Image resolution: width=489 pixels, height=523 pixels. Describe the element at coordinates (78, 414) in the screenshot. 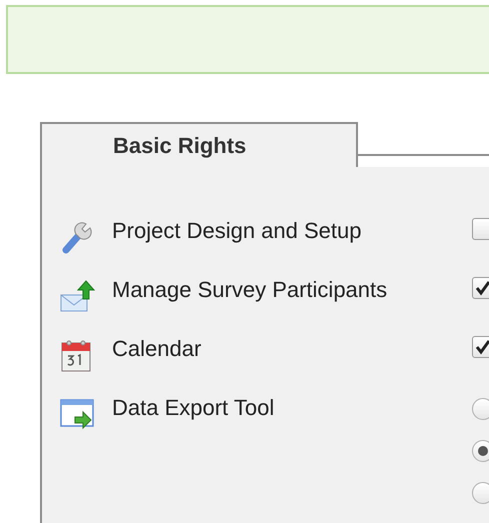

I see `window-arrow-icon` at that location.